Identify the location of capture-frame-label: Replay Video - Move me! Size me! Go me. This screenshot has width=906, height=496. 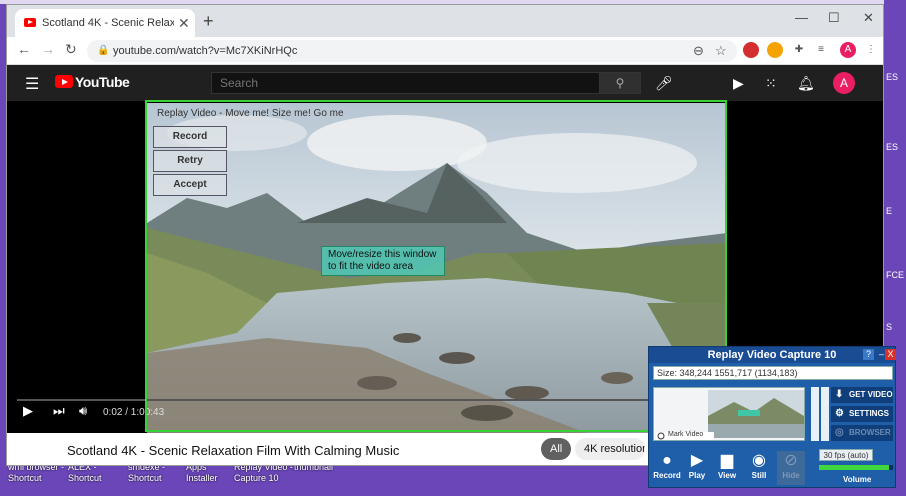
(250, 113).